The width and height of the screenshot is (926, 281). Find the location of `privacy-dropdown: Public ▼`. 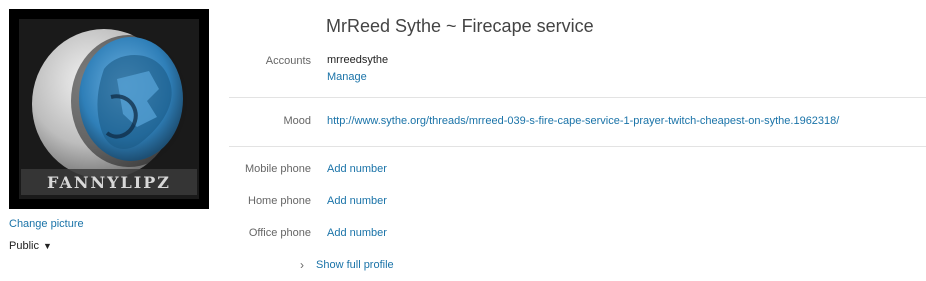

privacy-dropdown: Public ▼ is located at coordinates (30, 246).